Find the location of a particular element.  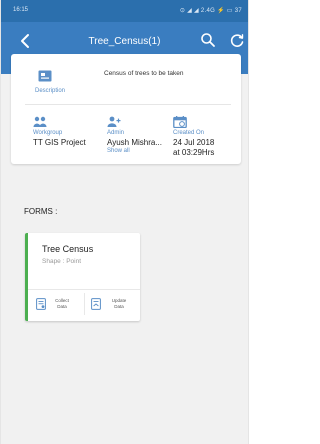

search-icon is located at coordinates (208, 40).